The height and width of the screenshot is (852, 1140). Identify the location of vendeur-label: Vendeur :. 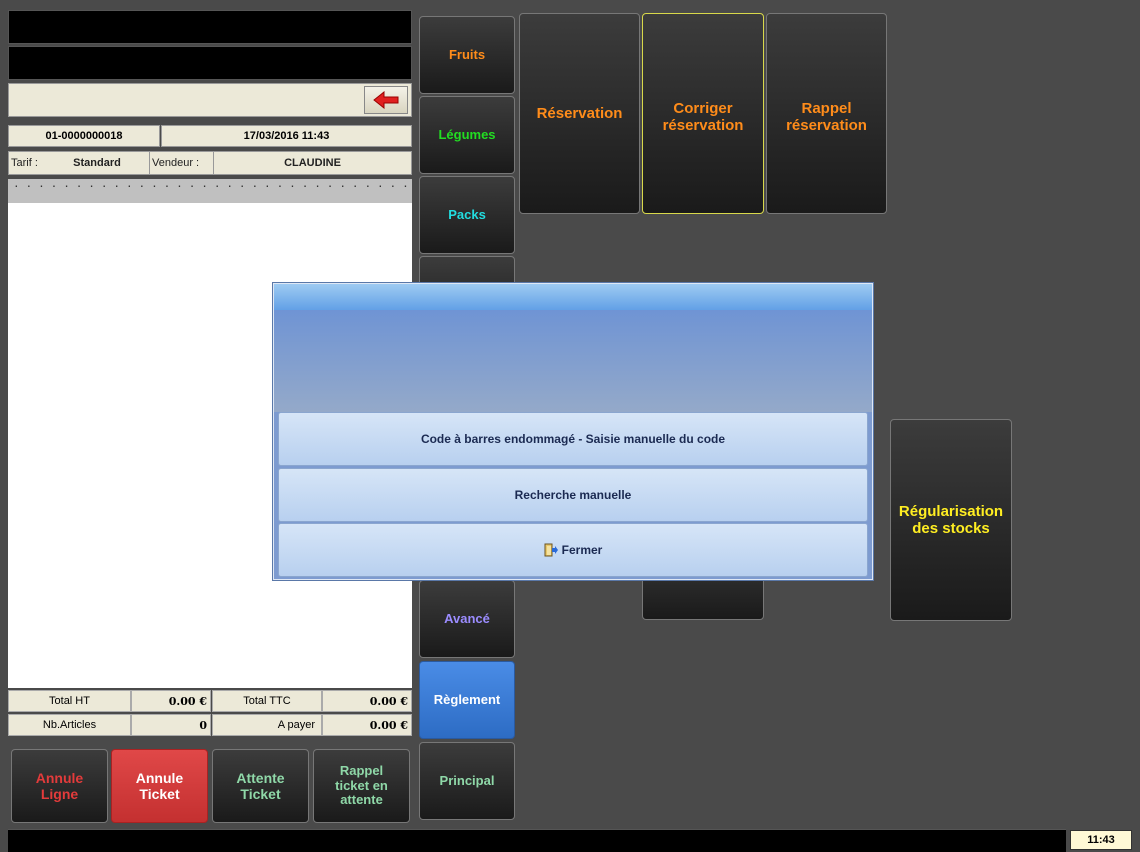
(180, 163).